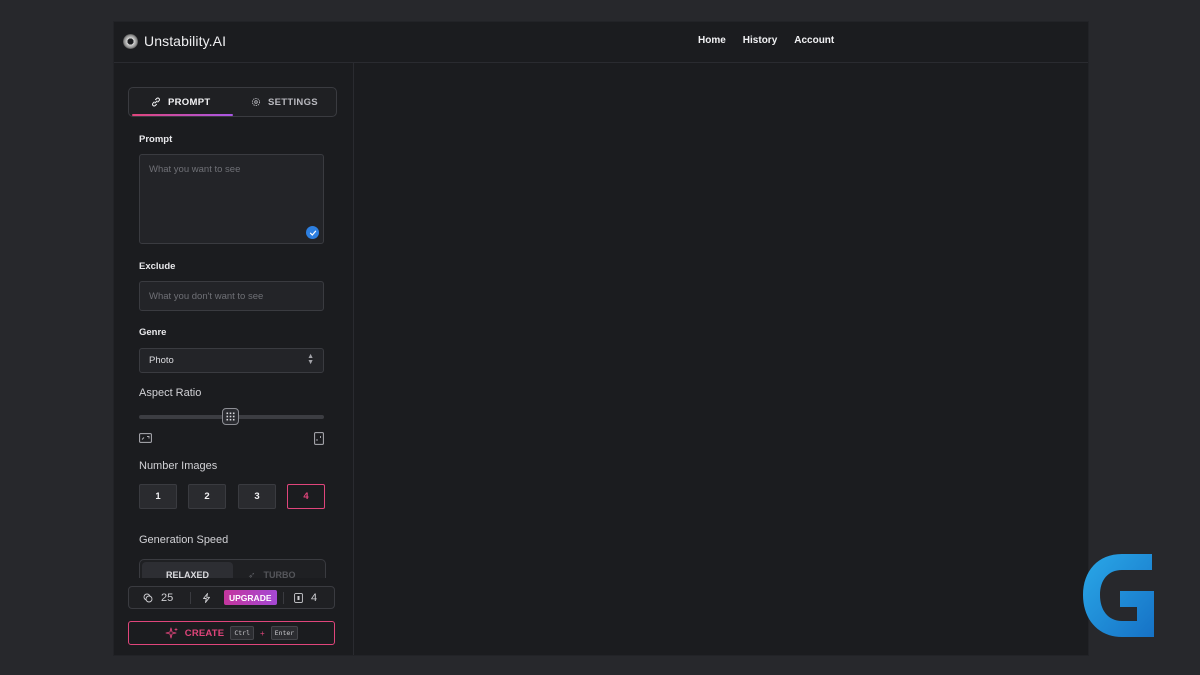  Describe the element at coordinates (158, 496) in the screenshot. I see `number-option-1: 1` at that location.